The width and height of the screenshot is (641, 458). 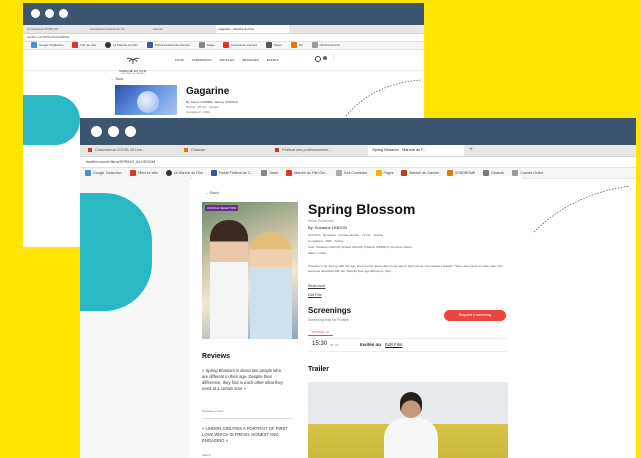 I want to click on address-bar: bazfilm.com/fr/films/SPRING_BLOSSOM, so click(x=358, y=162).